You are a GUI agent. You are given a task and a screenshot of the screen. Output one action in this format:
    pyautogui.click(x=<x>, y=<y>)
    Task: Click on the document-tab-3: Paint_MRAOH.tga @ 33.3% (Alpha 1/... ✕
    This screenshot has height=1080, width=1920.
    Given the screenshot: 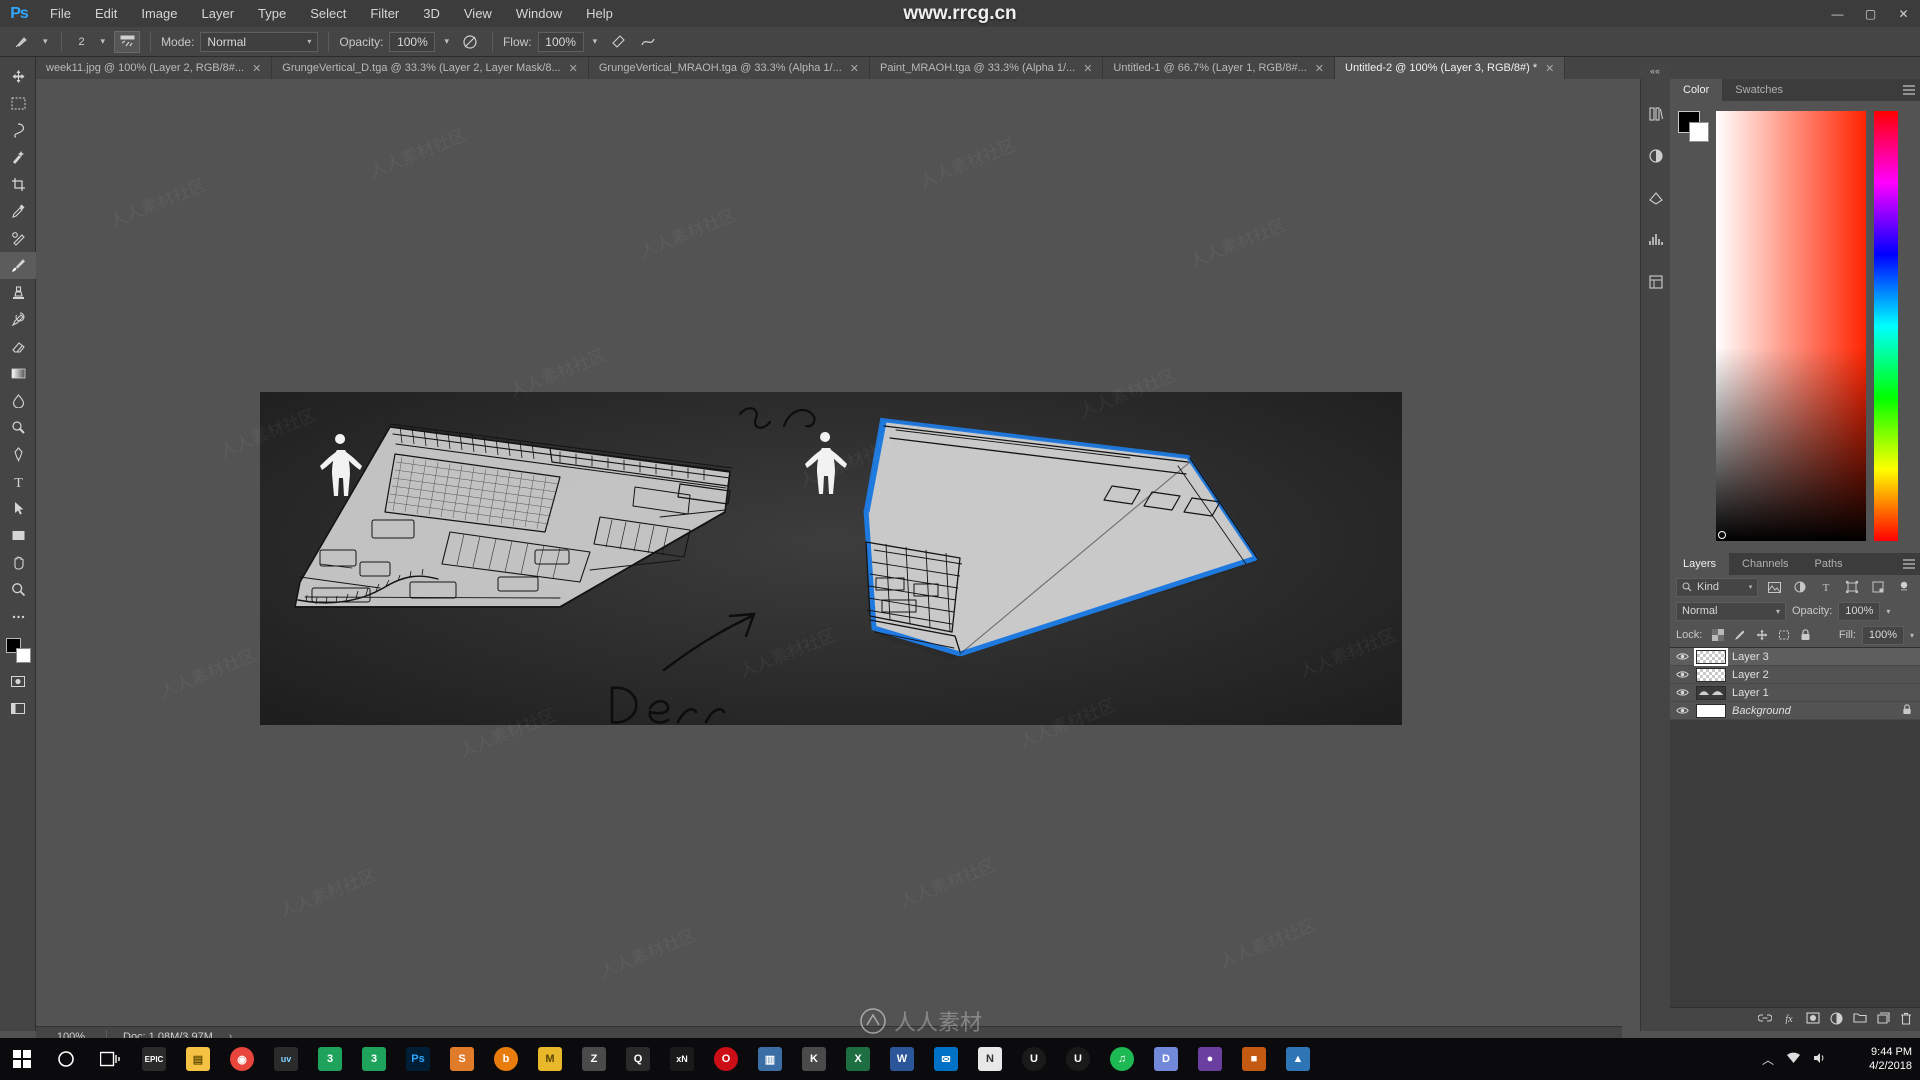 What is the action you would take?
    pyautogui.click(x=987, y=68)
    